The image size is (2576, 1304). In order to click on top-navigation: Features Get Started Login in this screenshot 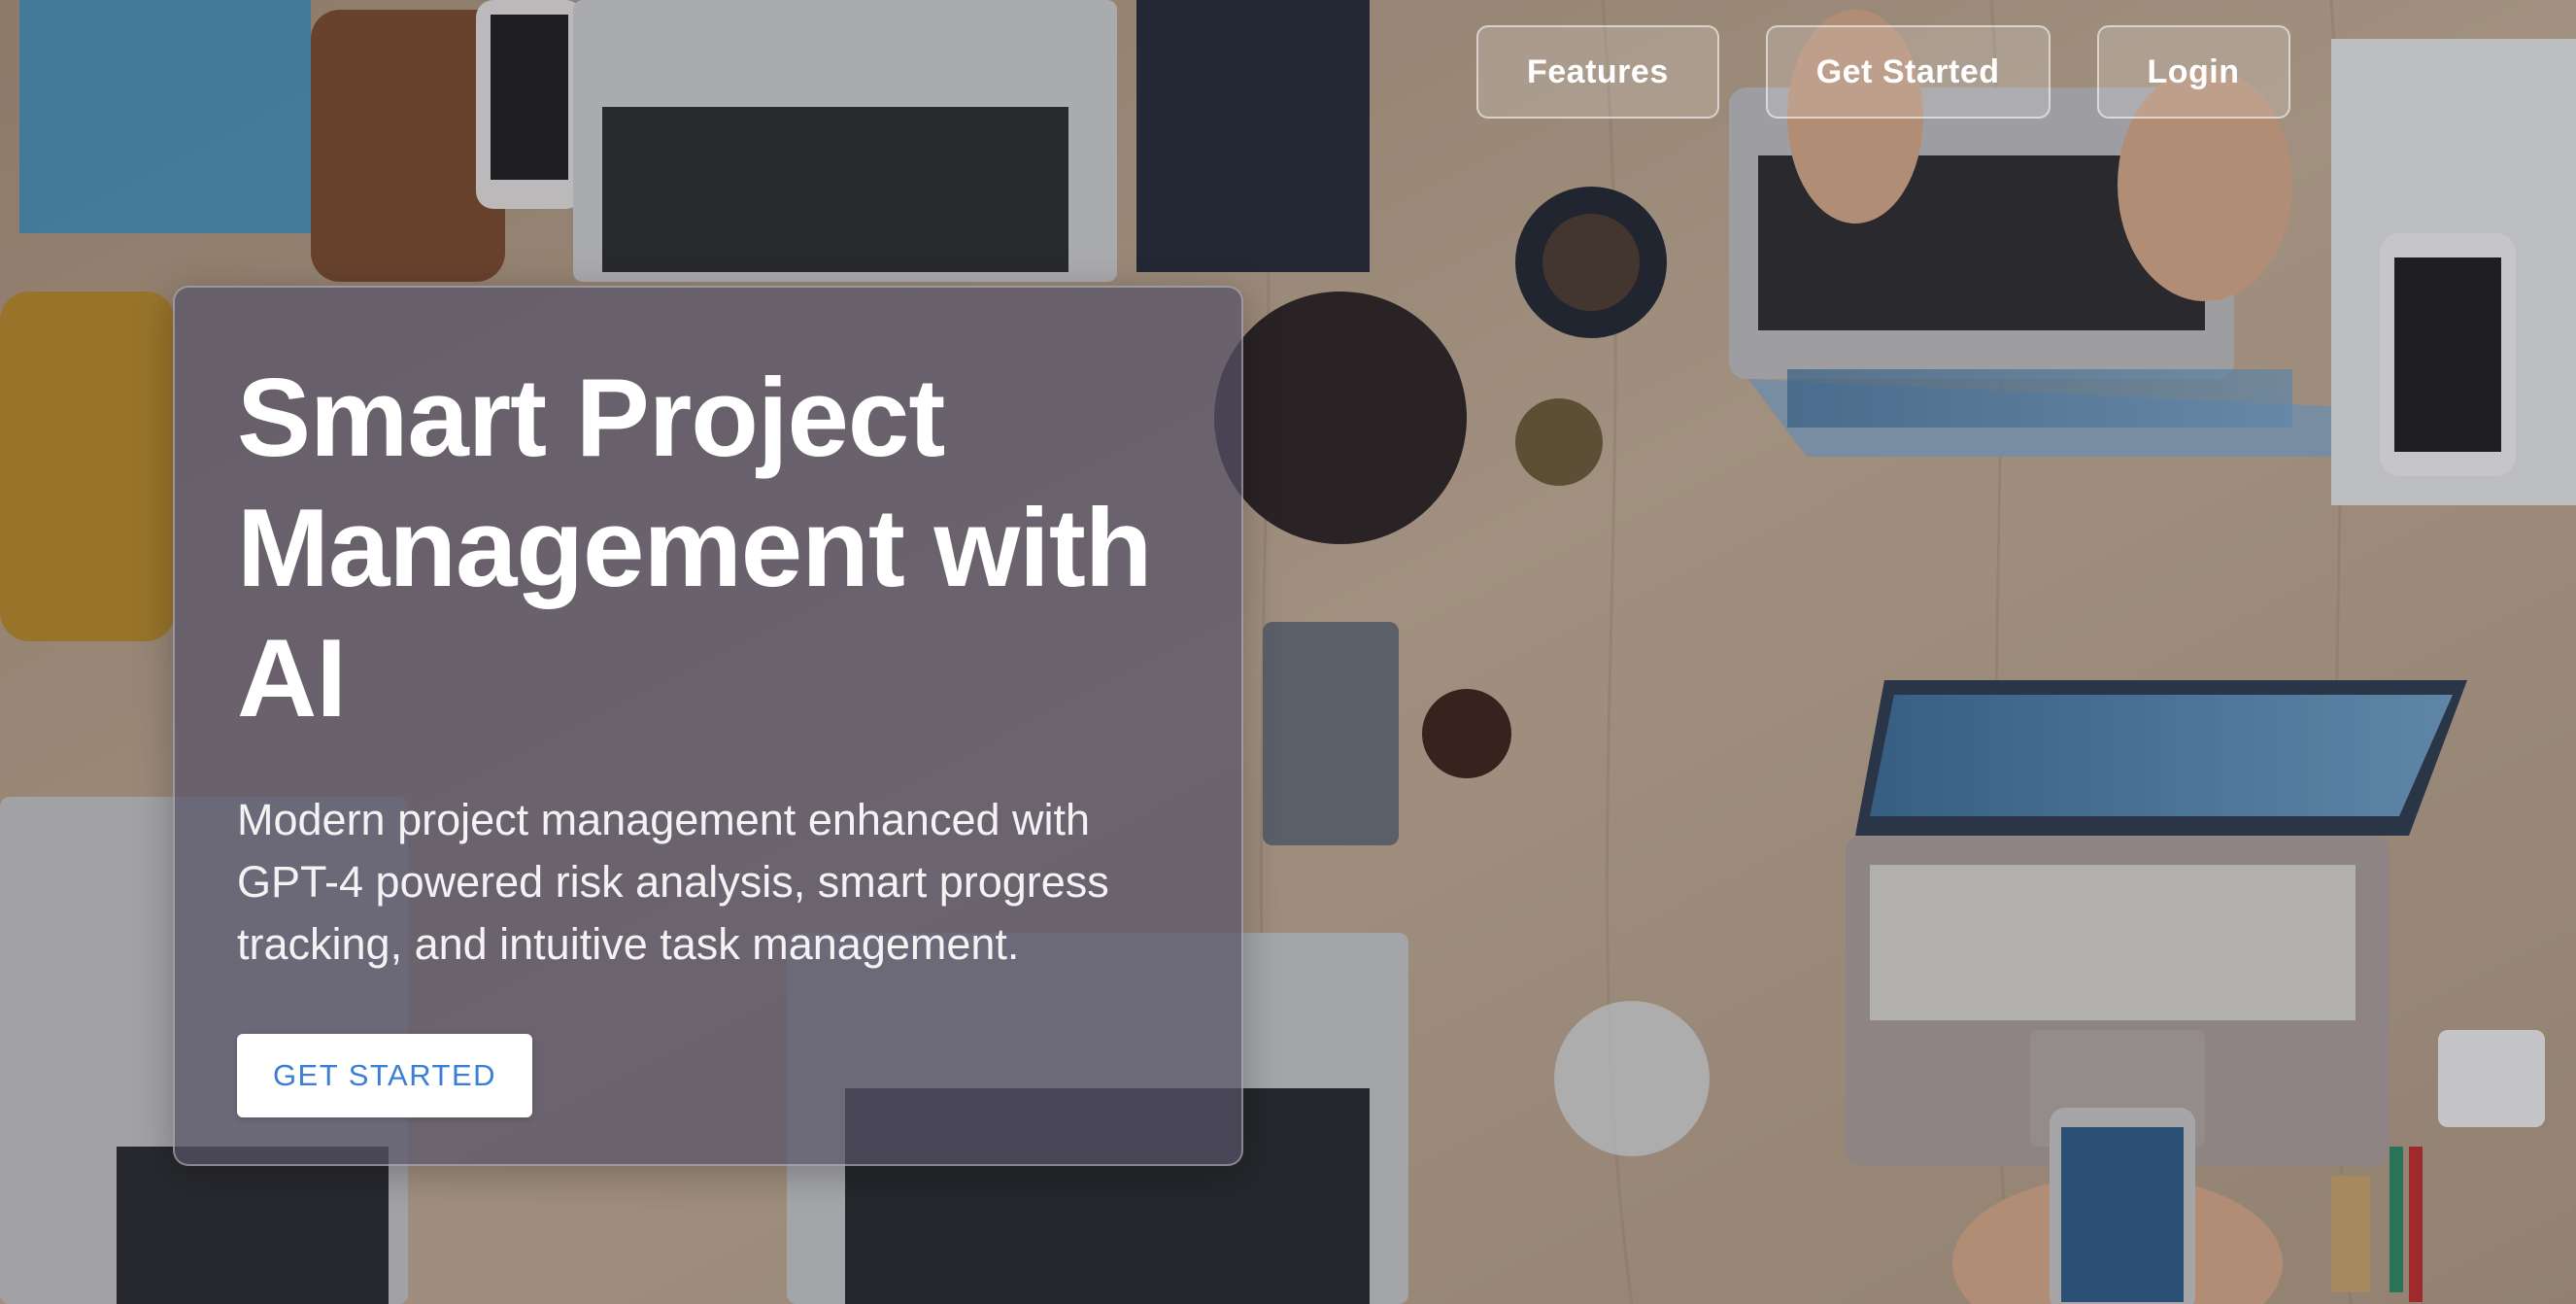, I will do `click(1883, 72)`.